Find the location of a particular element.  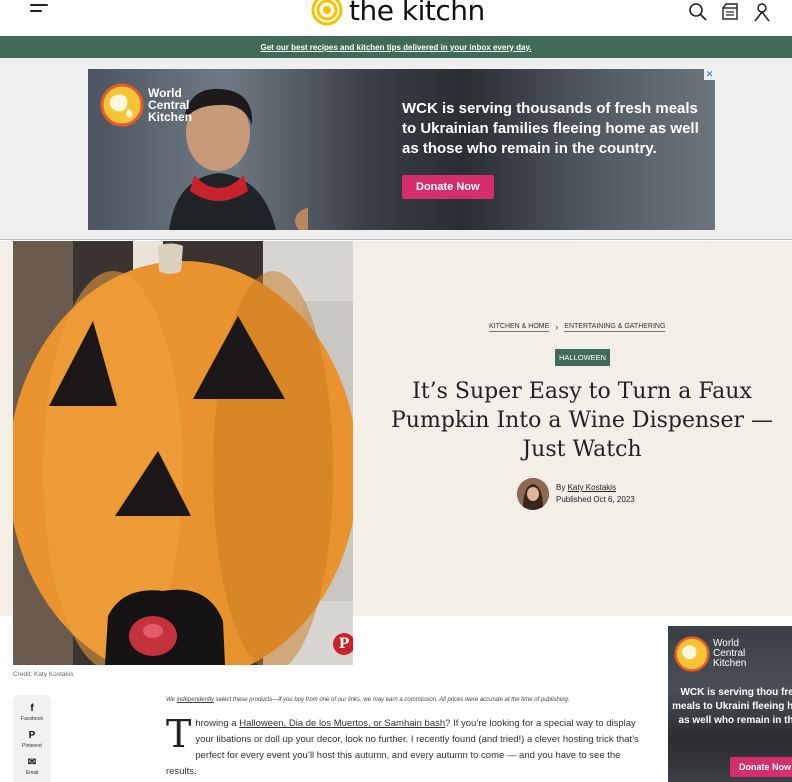

recipe-box-icon is located at coordinates (730, 12).